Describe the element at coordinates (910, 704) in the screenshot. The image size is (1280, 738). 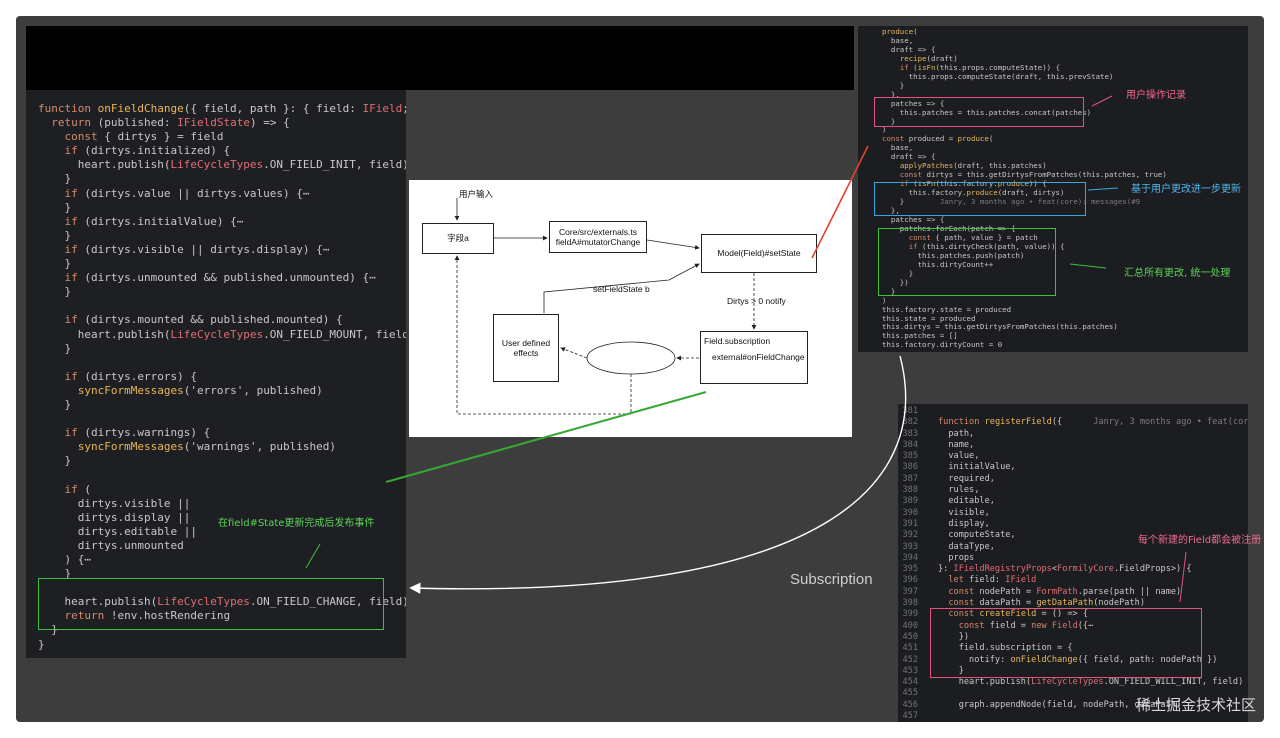
I see `line-number: 456` at that location.